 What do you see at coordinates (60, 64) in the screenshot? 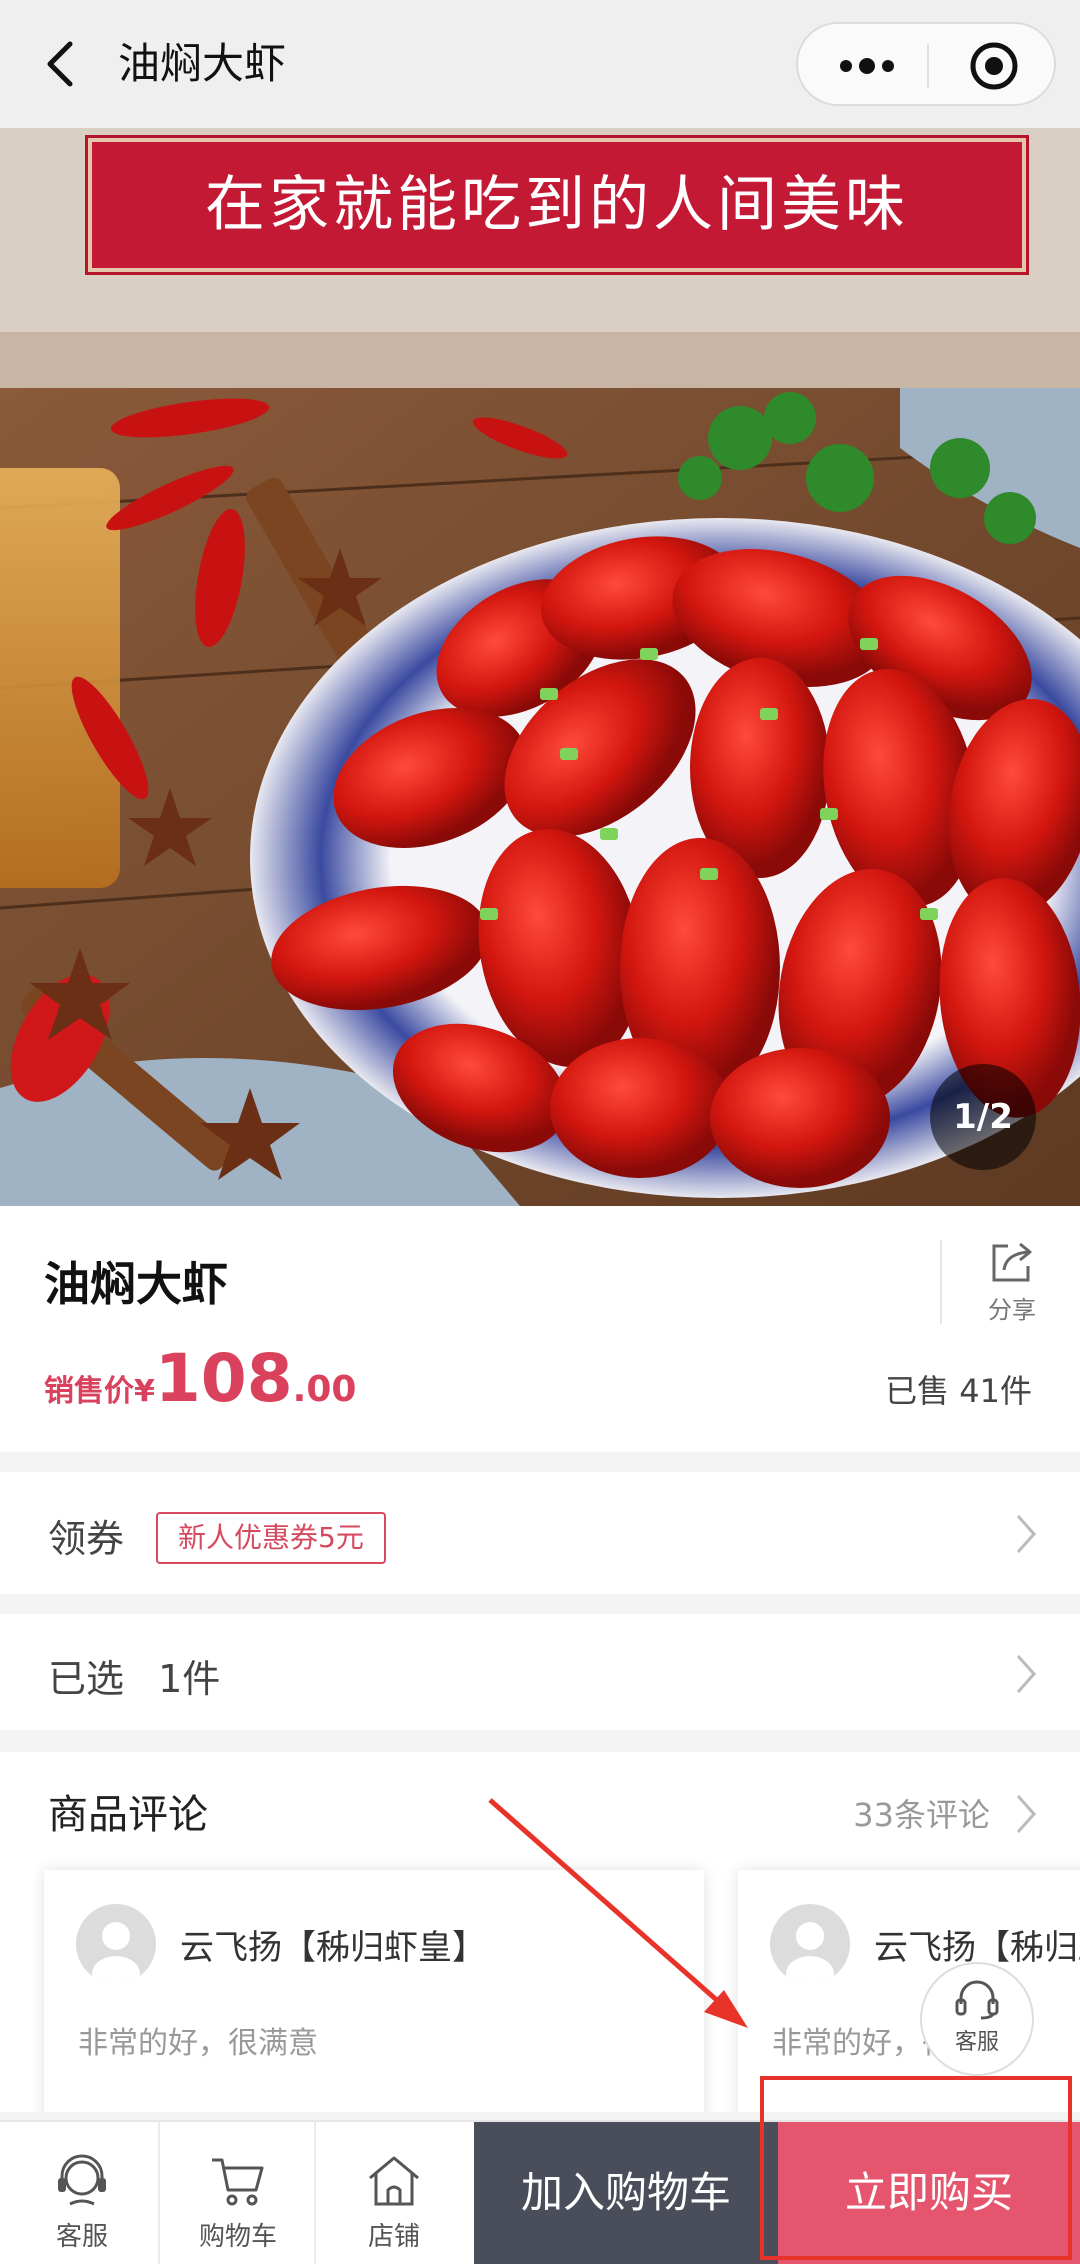
I see `chevron-left-icon` at bounding box center [60, 64].